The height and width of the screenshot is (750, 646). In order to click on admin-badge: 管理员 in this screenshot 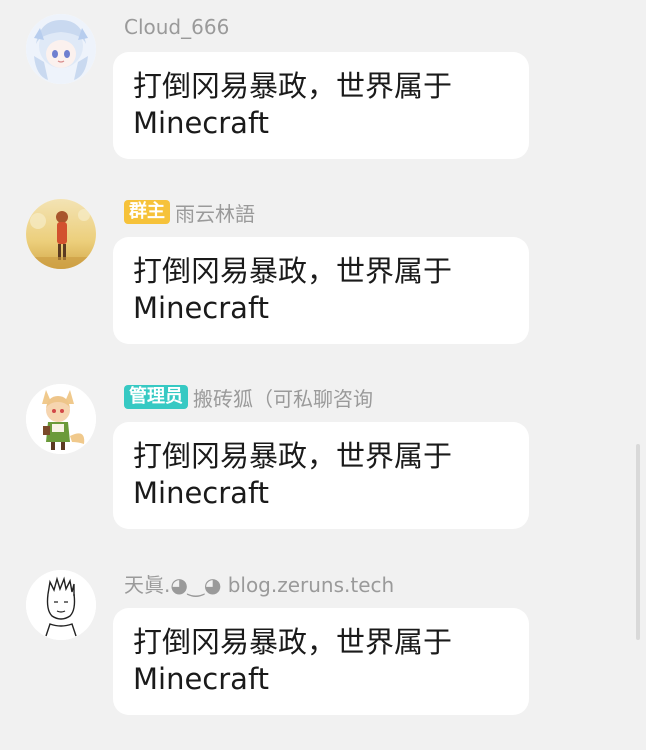, I will do `click(156, 397)`.